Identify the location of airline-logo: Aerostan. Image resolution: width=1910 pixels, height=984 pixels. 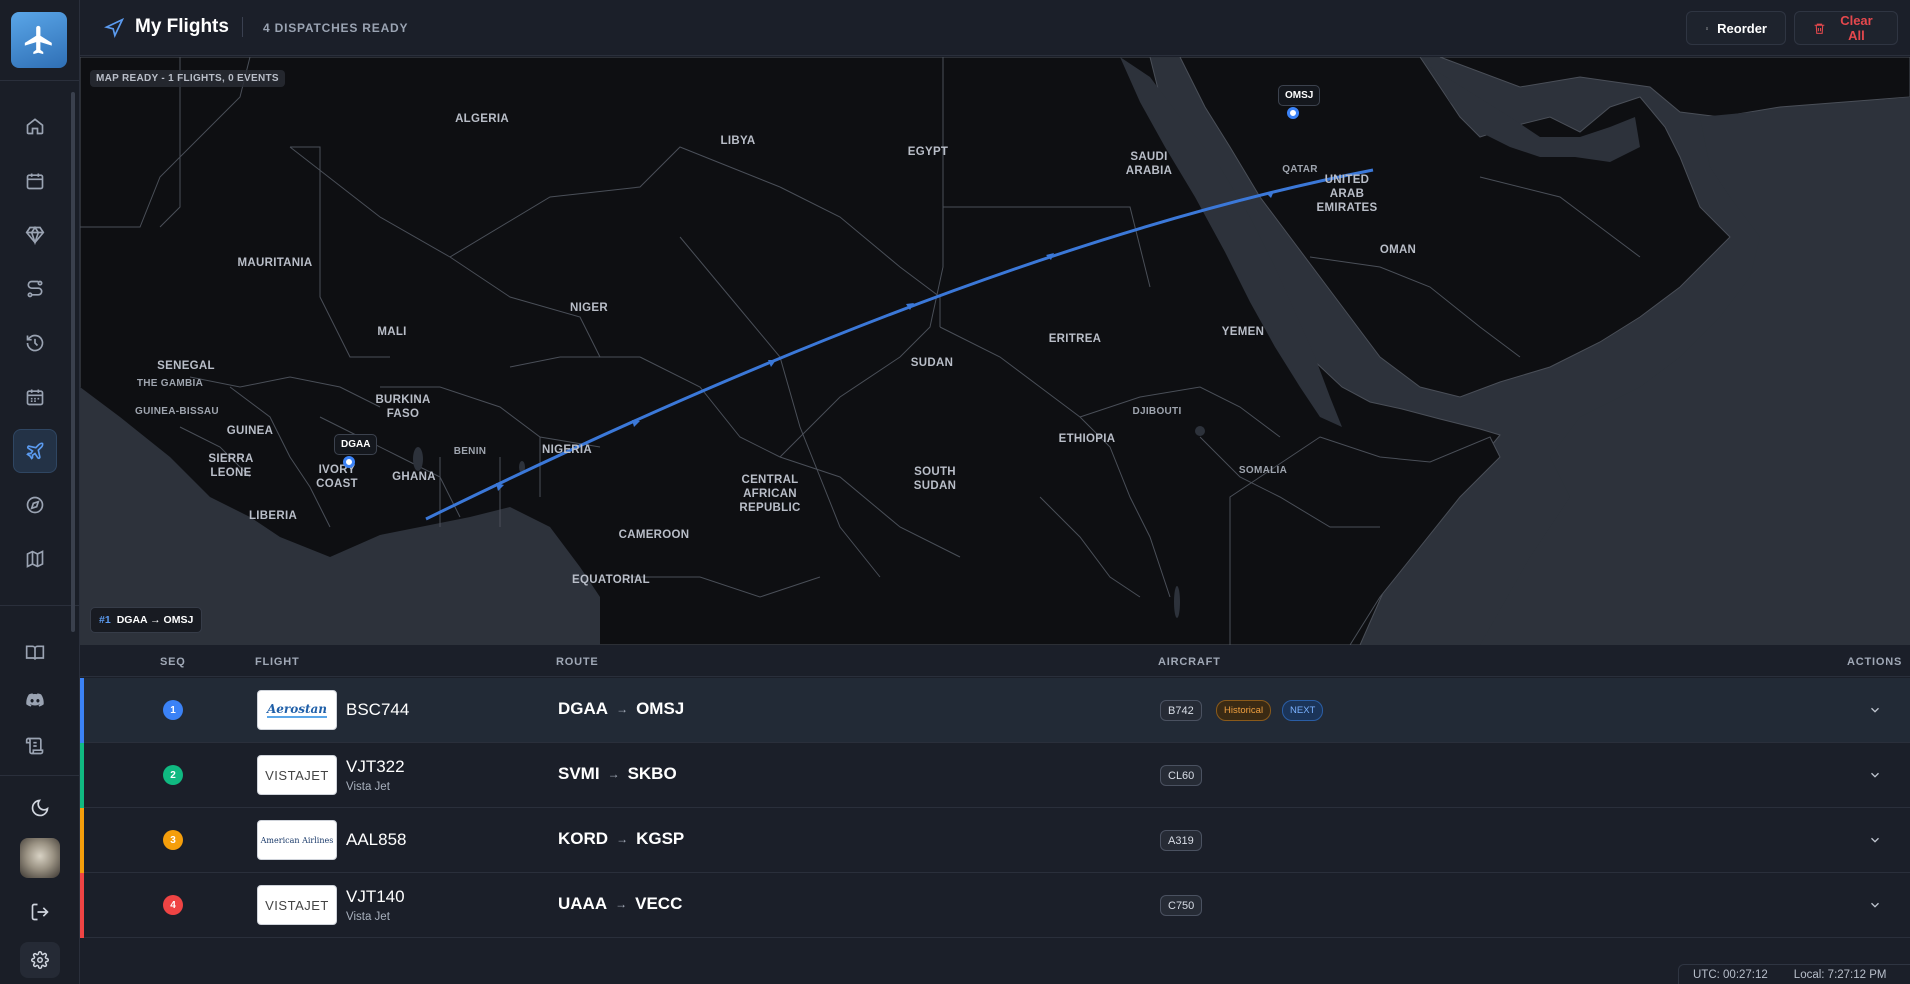
(297, 710).